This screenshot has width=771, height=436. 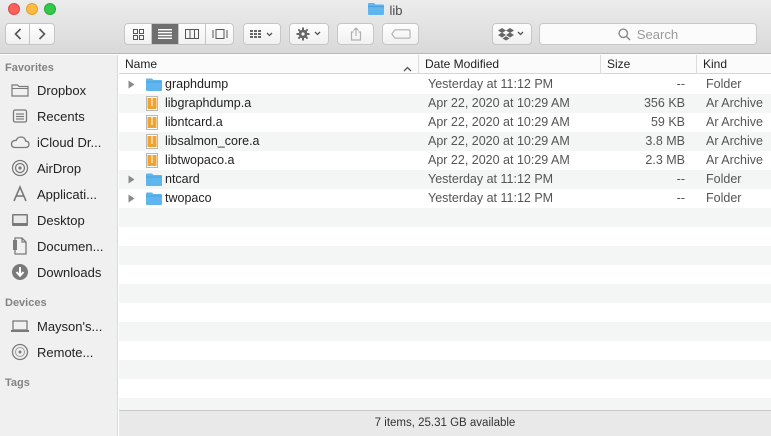 What do you see at coordinates (355, 34) in the screenshot?
I see `share-button` at bounding box center [355, 34].